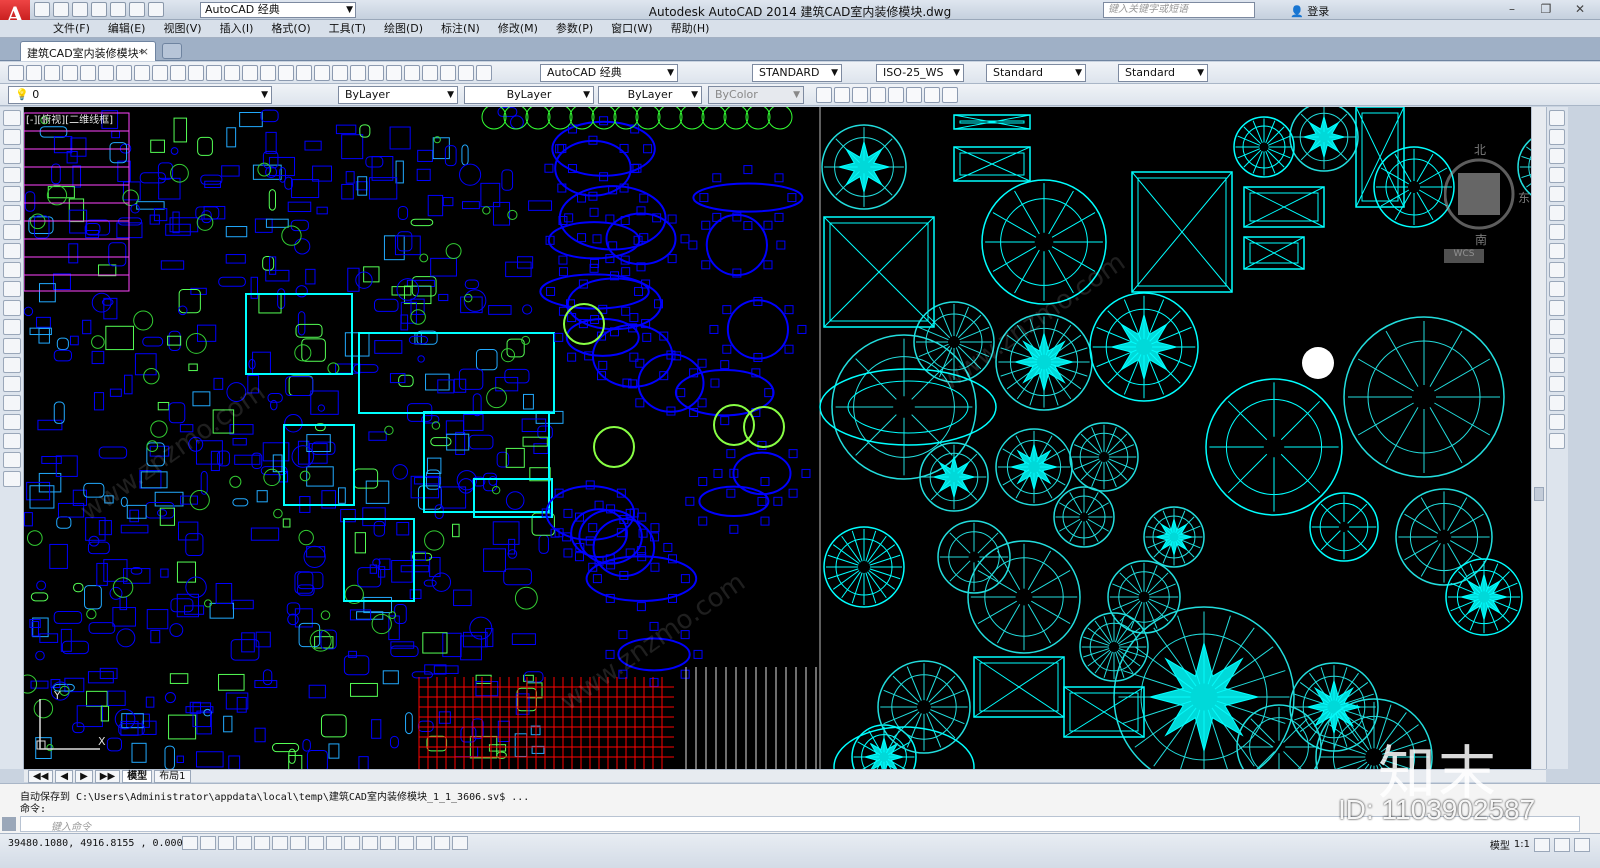 The height and width of the screenshot is (868, 1600). What do you see at coordinates (403, 29) in the screenshot?
I see `menu-item-6: 绘图(D)` at bounding box center [403, 29].